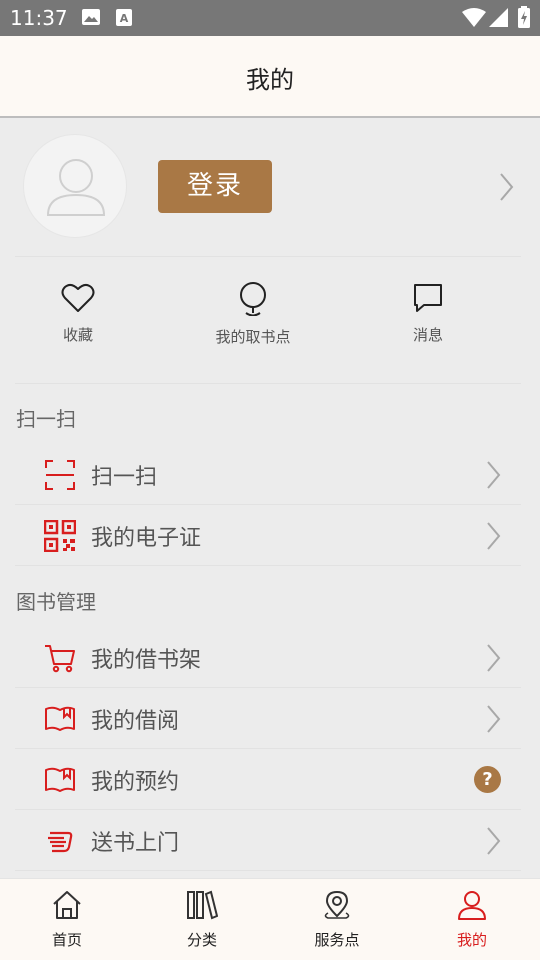 The image size is (540, 960). What do you see at coordinates (337, 919) in the screenshot?
I see `tab-service-points: 服务点` at bounding box center [337, 919].